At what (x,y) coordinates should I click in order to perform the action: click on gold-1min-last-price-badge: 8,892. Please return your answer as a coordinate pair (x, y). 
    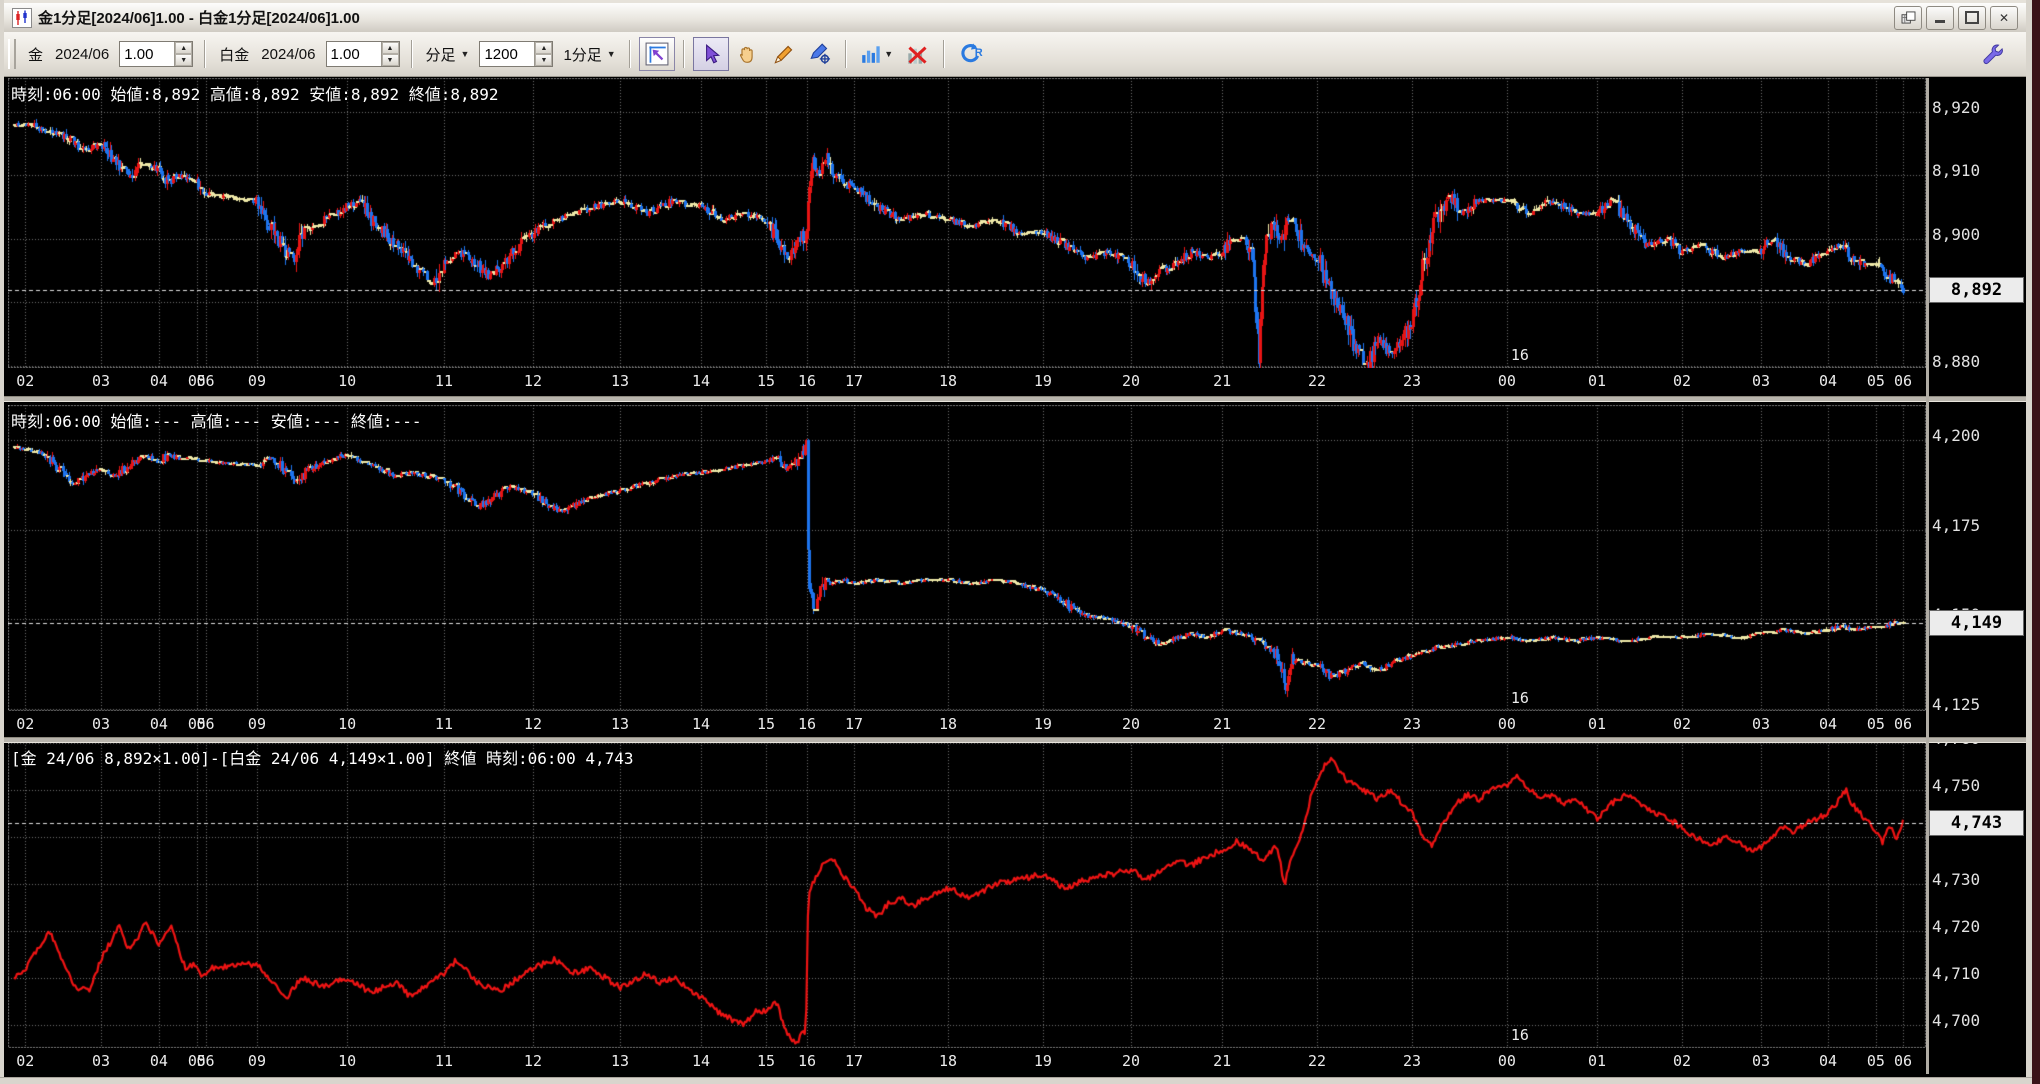
    Looking at the image, I should click on (1976, 289).